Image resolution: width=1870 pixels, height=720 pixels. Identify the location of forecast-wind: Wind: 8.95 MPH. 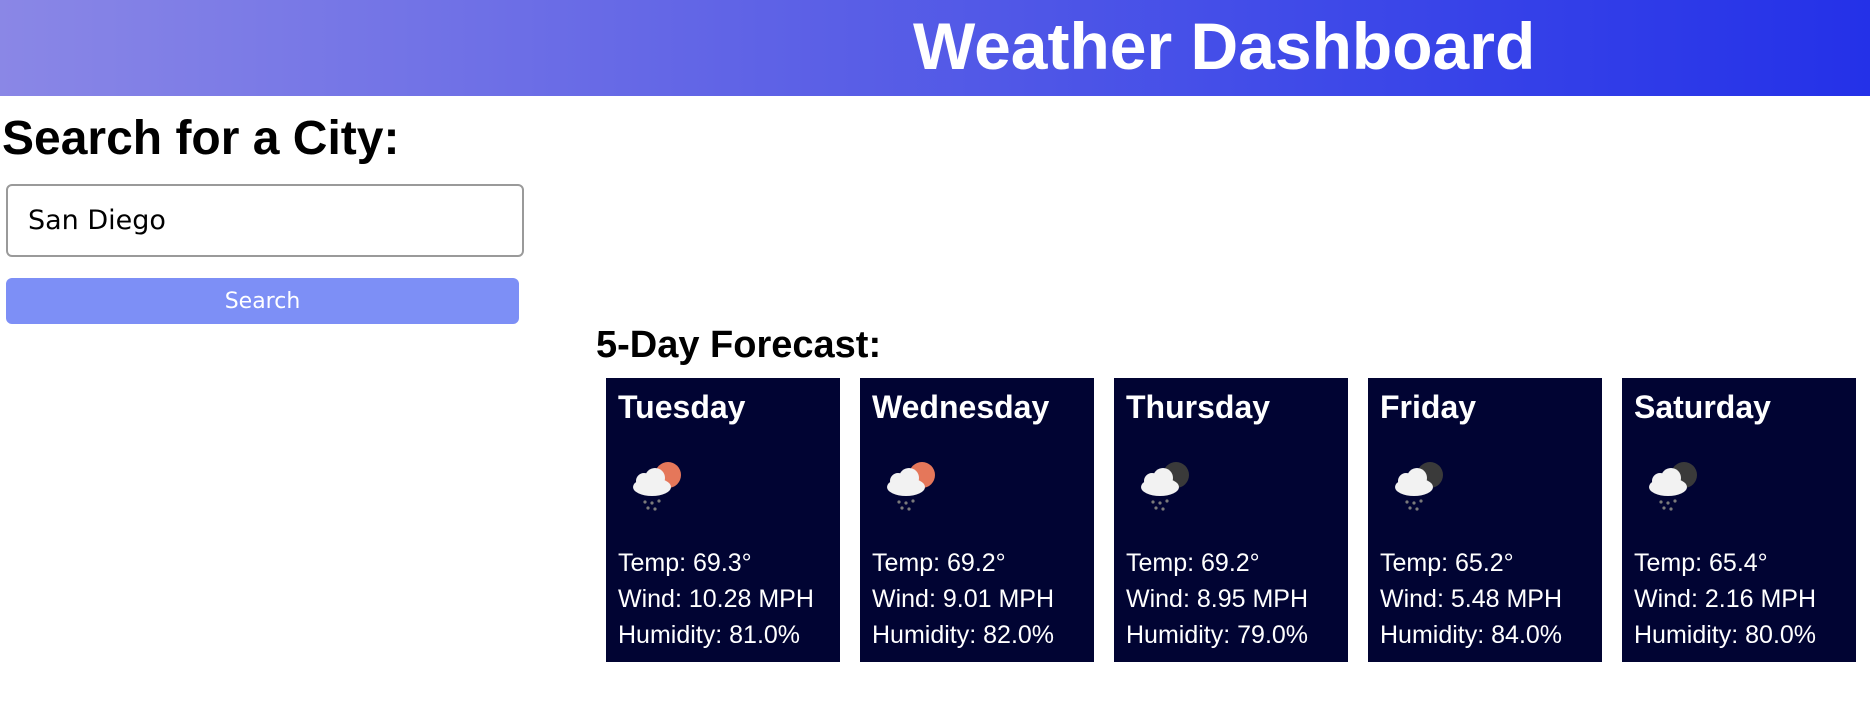
(1217, 599).